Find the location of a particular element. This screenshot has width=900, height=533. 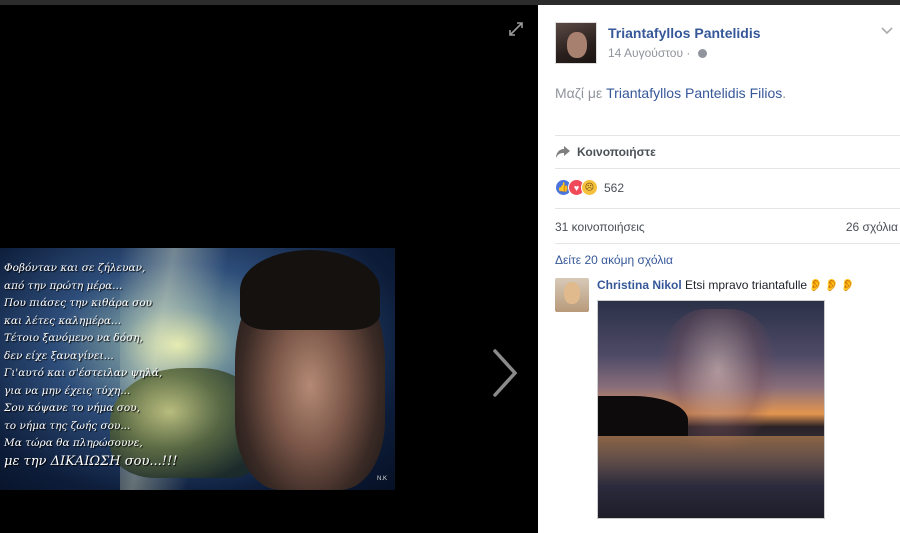

caption-suffix: . is located at coordinates (784, 93).